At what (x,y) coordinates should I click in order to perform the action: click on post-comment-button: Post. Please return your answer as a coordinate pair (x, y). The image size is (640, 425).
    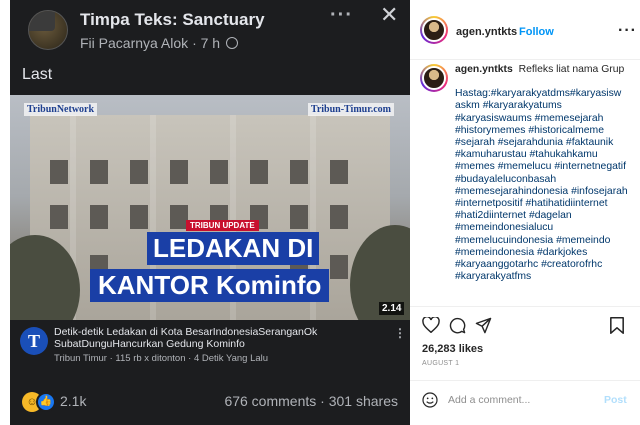
    Looking at the image, I should click on (615, 400).